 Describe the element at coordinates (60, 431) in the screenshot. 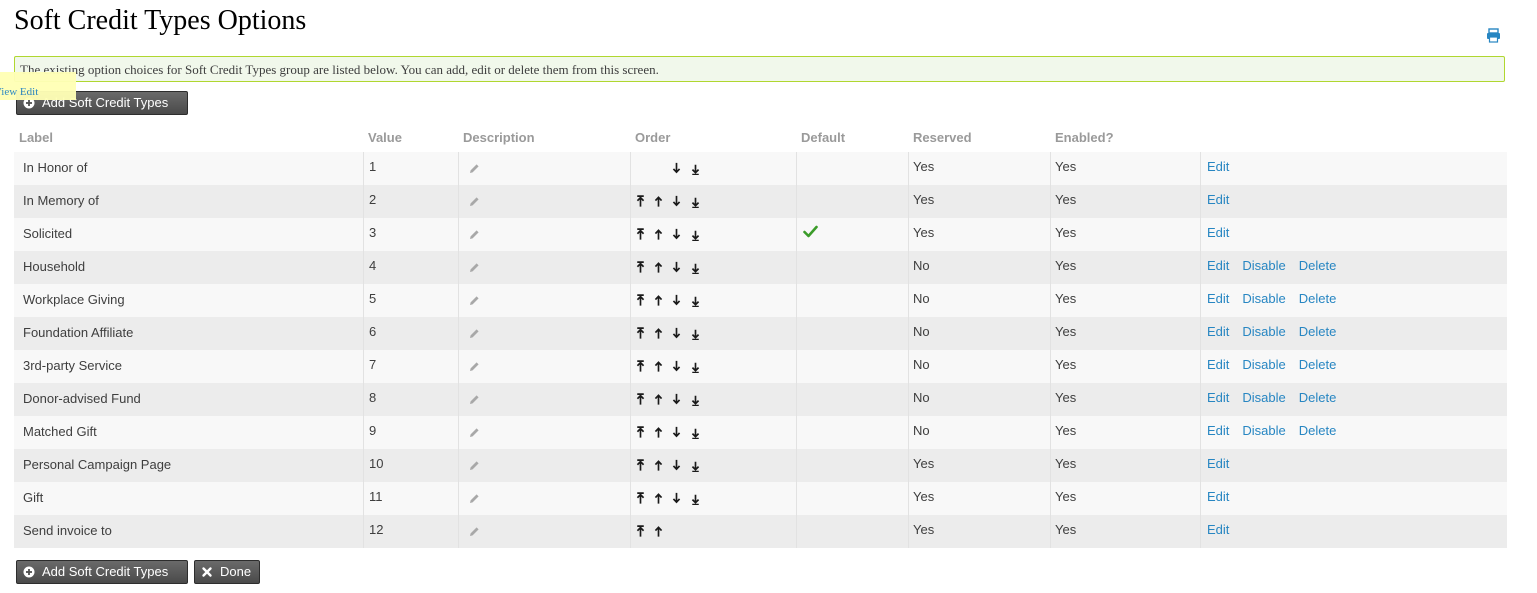

I see `row-label: Matched Gift` at that location.